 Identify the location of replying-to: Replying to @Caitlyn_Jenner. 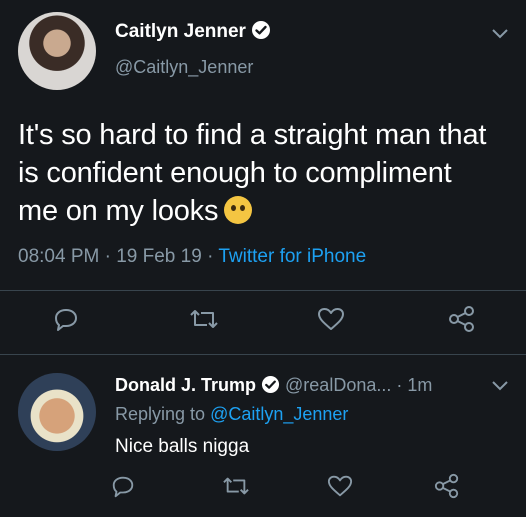
(232, 414).